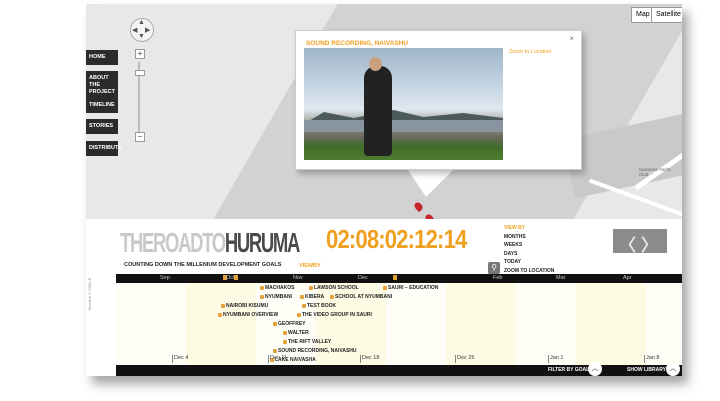 This screenshot has width=720, height=401. What do you see at coordinates (173, 242) in the screenshot?
I see `logo-part-1: THEROADTO` at bounding box center [173, 242].